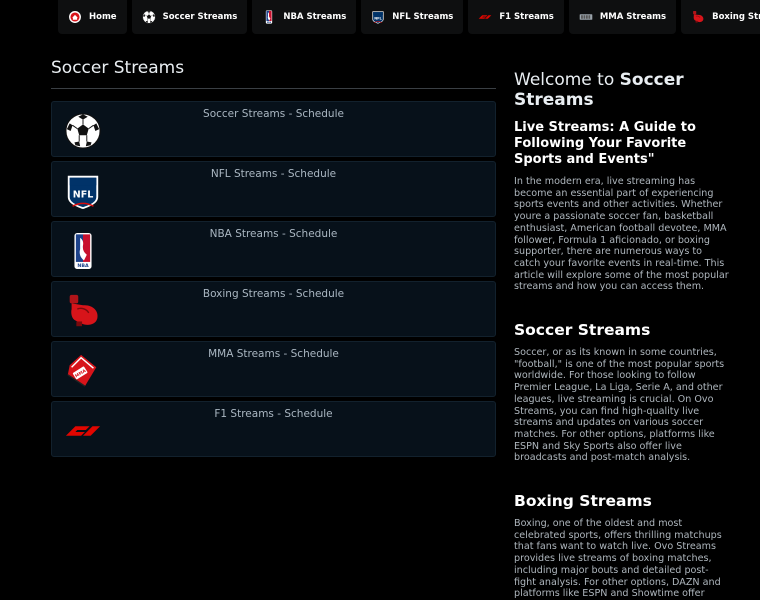 The width and height of the screenshot is (760, 600). Describe the element at coordinates (633, 17) in the screenshot. I see `nav-item-label: MMA Streams` at that location.